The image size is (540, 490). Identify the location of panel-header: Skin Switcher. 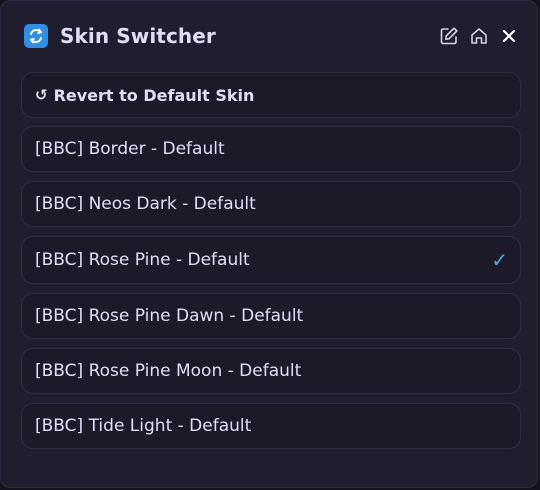
(272, 36).